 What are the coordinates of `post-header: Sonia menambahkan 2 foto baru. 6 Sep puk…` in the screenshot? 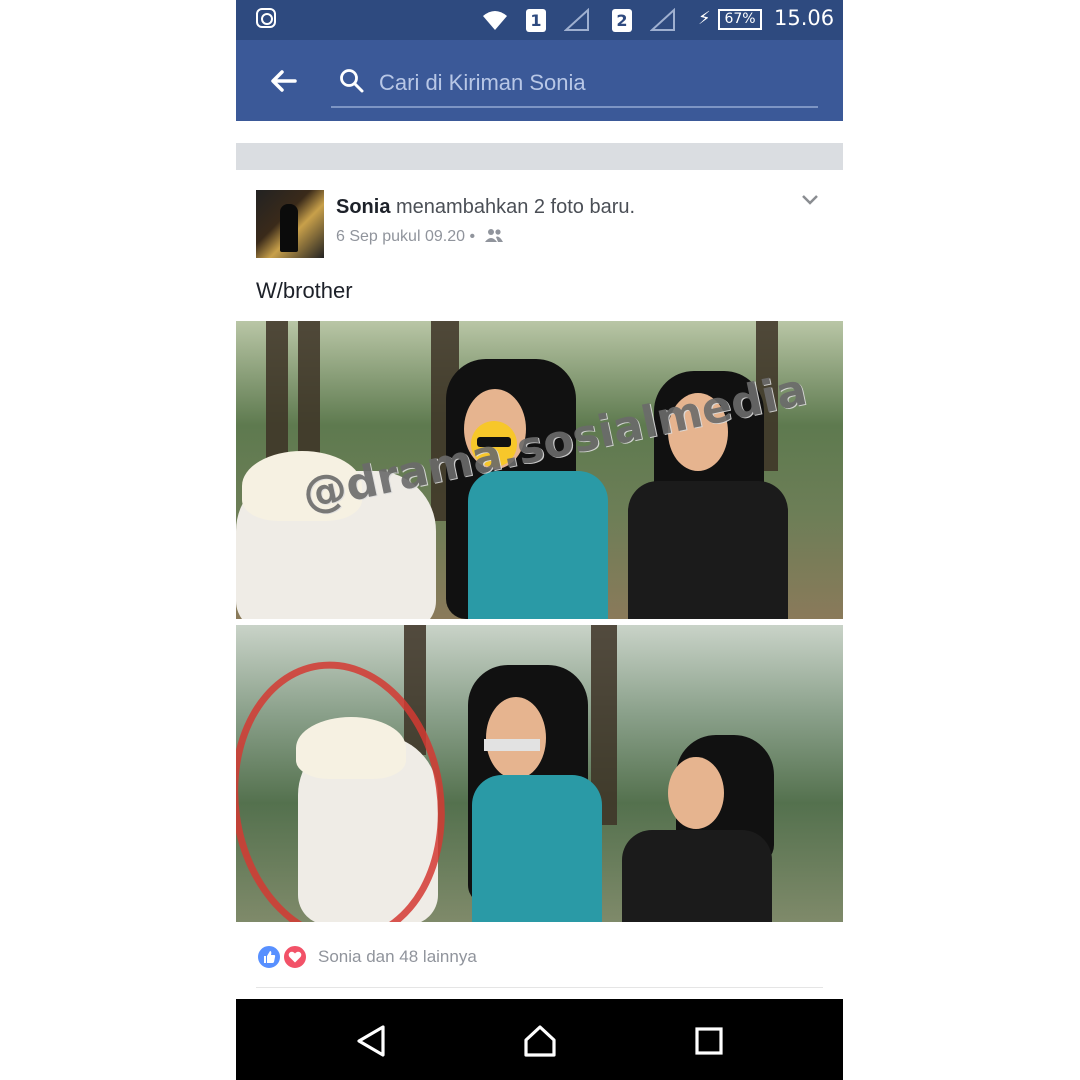 It's located at (539, 220).